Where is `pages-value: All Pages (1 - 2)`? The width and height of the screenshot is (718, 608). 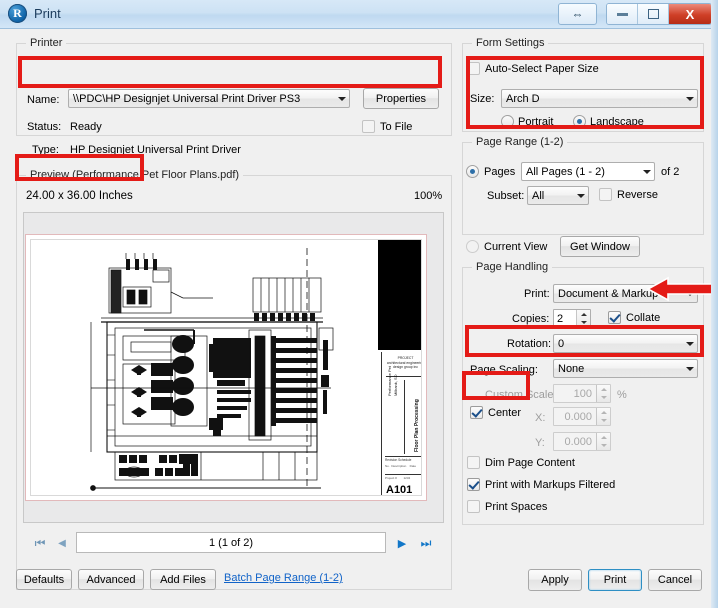
pages-value: All Pages (1 - 2) is located at coordinates (565, 171).